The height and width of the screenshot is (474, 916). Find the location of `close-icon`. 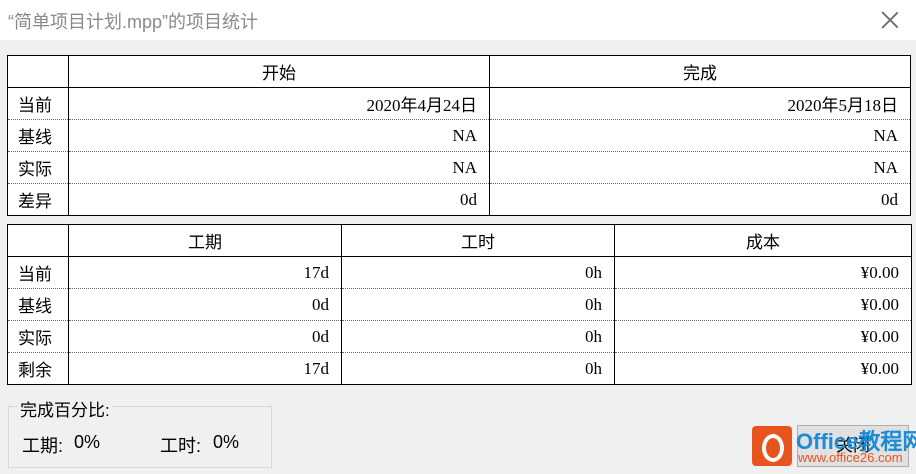

close-icon is located at coordinates (890, 20).